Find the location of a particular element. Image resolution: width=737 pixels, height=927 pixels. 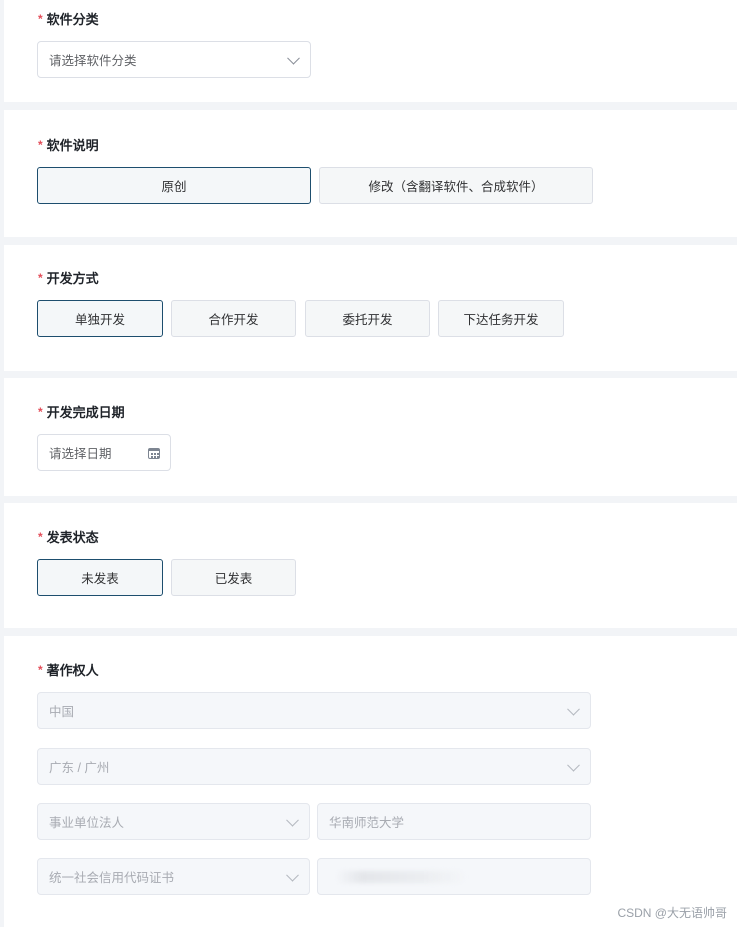

region-value: 广东 / 广州 is located at coordinates (79, 768).